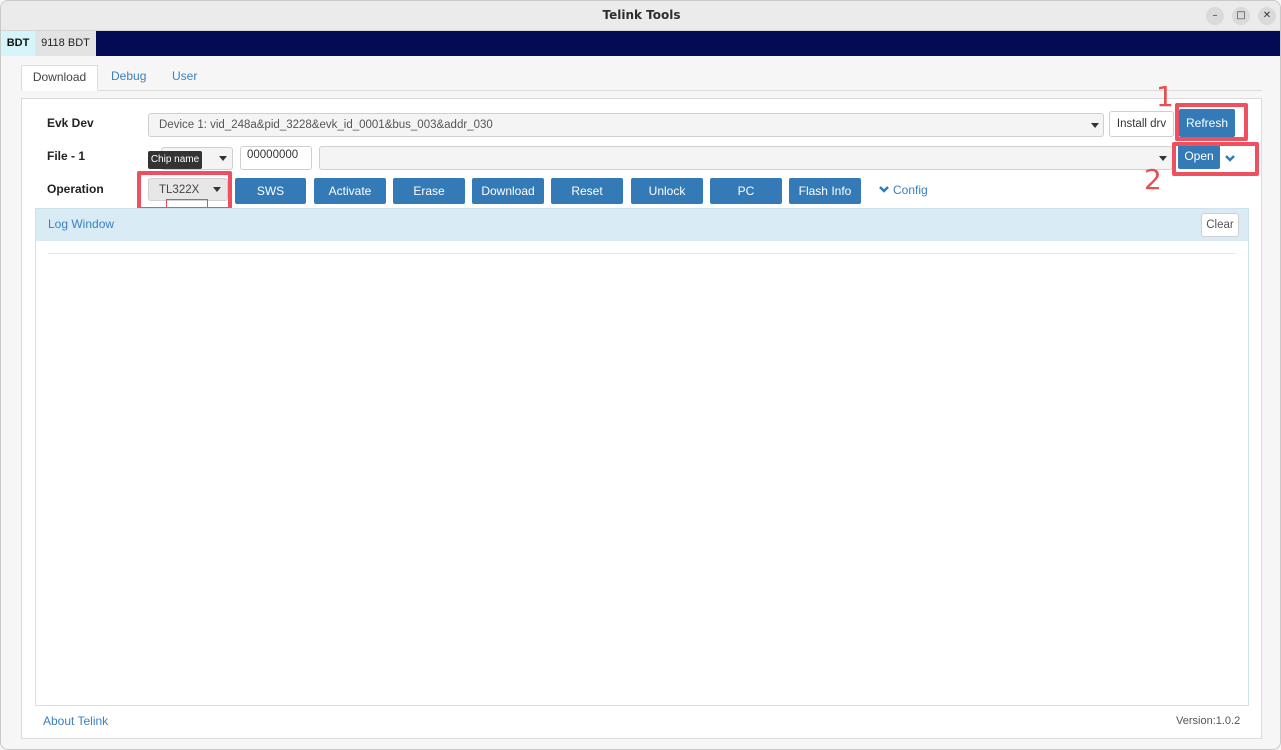 This screenshot has width=1281, height=750. I want to click on log-divider, so click(642, 253).